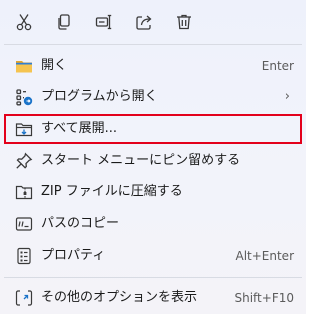 The image size is (320, 314). I want to click on zip-icon, so click(24, 192).